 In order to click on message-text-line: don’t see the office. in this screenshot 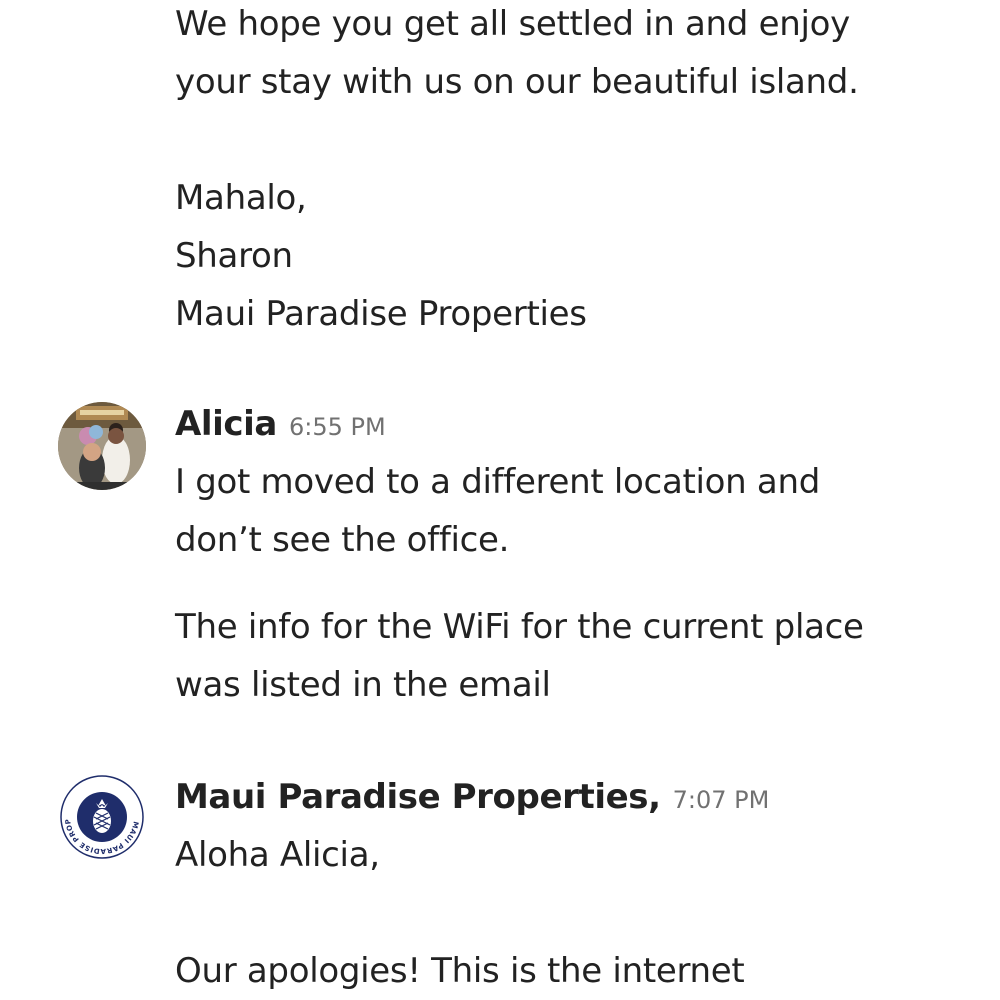, I will do `click(342, 540)`.